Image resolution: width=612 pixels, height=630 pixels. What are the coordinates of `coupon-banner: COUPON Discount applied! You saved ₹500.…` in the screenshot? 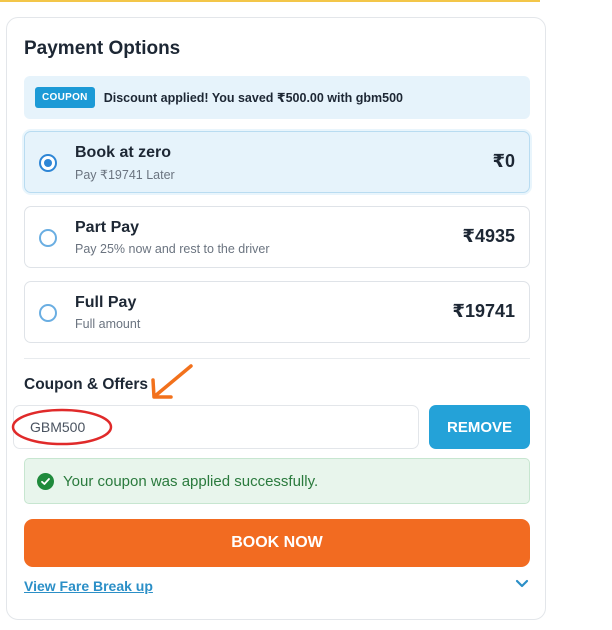 It's located at (277, 97).